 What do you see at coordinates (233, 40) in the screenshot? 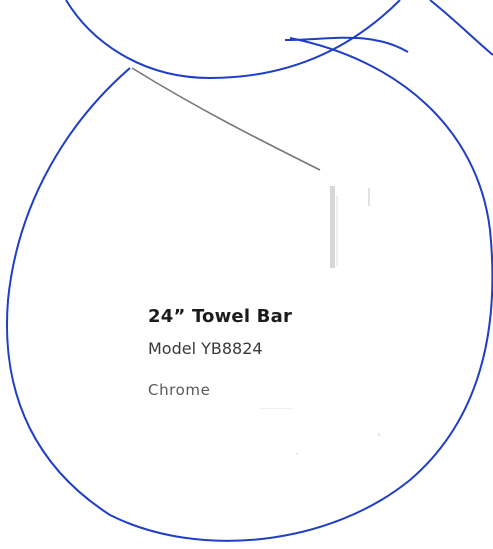
I see `ink-arc-top` at bounding box center [233, 40].